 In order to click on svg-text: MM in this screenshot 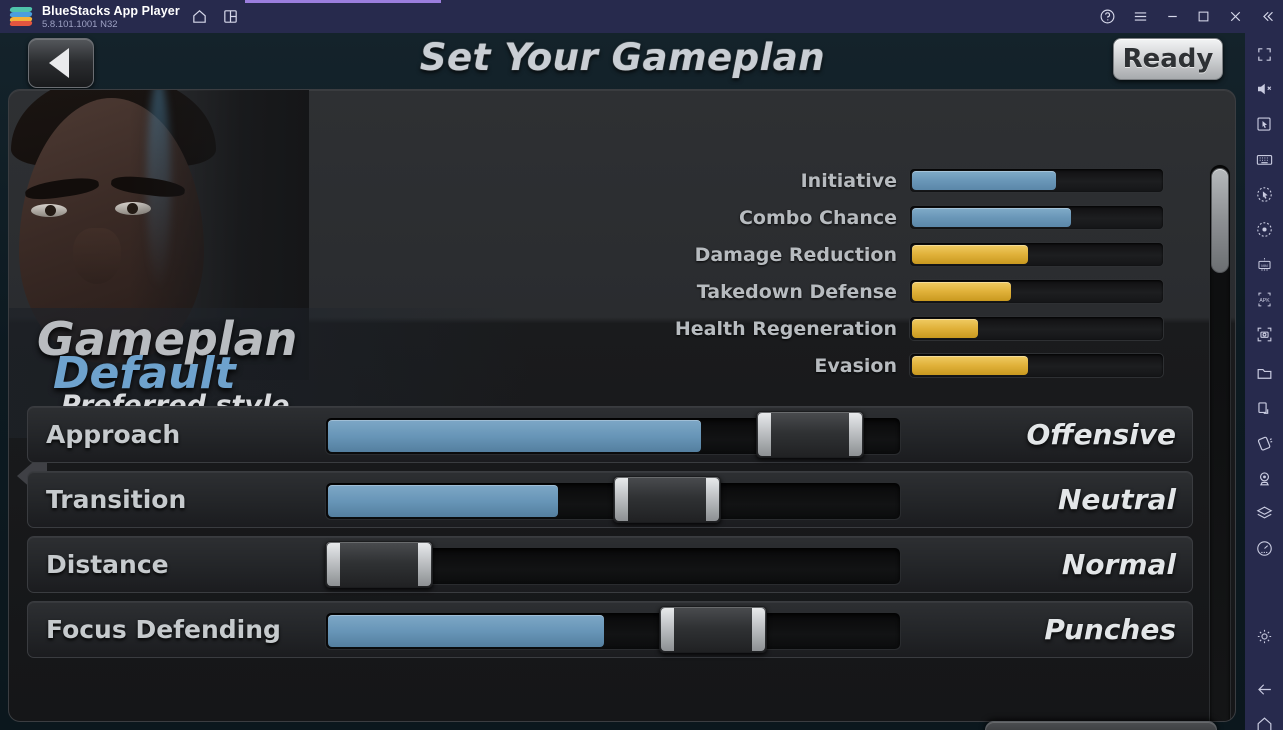, I will do `click(1264, 264)`.